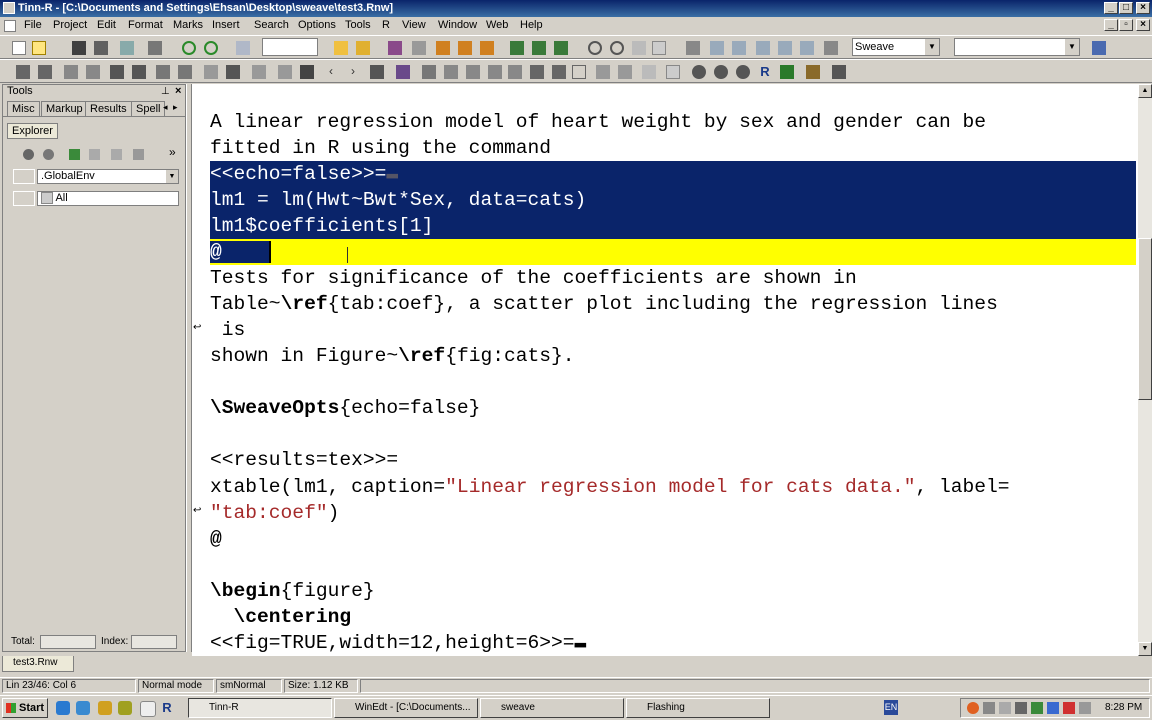  What do you see at coordinates (896, 47) in the screenshot?
I see `syntax-combo: Sweave ▼` at bounding box center [896, 47].